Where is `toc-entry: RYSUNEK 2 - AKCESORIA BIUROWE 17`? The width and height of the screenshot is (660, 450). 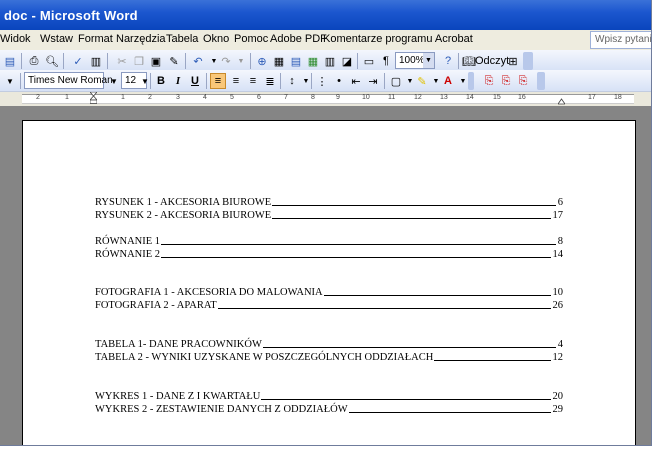
toc-entry: RYSUNEK 2 - AKCESORIA BIUROWE 17 is located at coordinates (329, 214).